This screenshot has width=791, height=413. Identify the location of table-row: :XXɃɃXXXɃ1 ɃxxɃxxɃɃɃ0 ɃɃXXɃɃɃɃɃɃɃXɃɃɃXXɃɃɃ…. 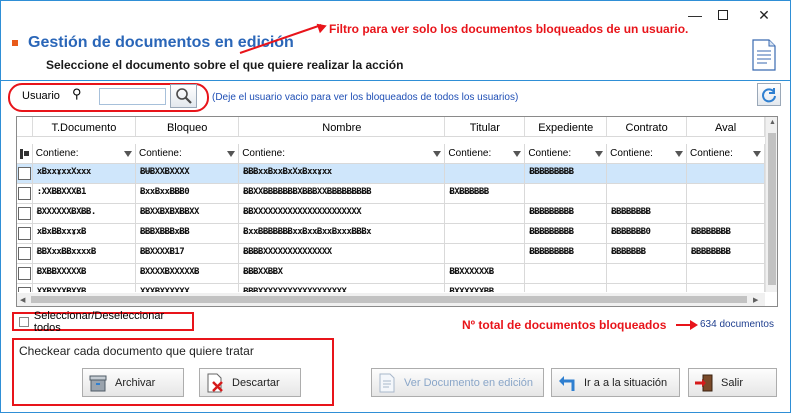
(391, 194).